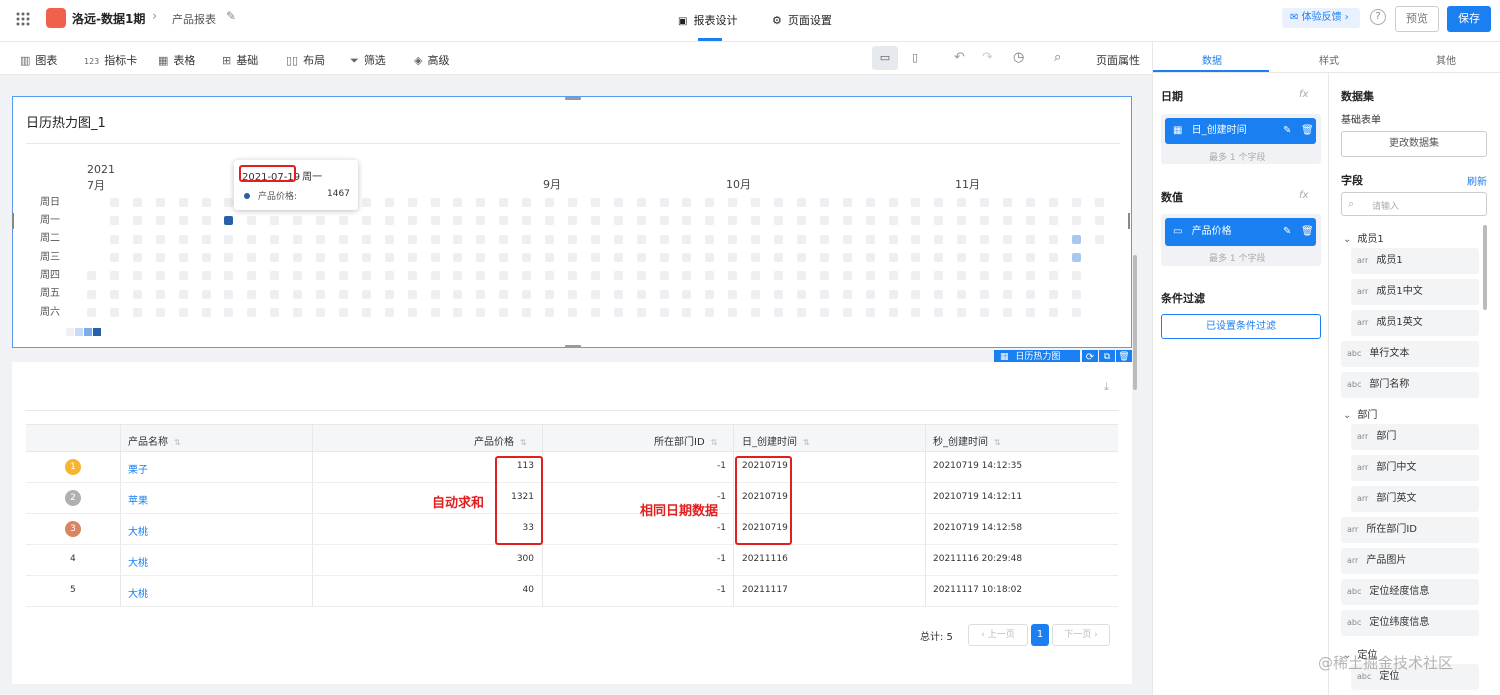 Image resolution: width=1500 pixels, height=695 pixels. Describe the element at coordinates (1414, 204) in the screenshot. I see `field-search-input: ⌕ 请输入` at that location.